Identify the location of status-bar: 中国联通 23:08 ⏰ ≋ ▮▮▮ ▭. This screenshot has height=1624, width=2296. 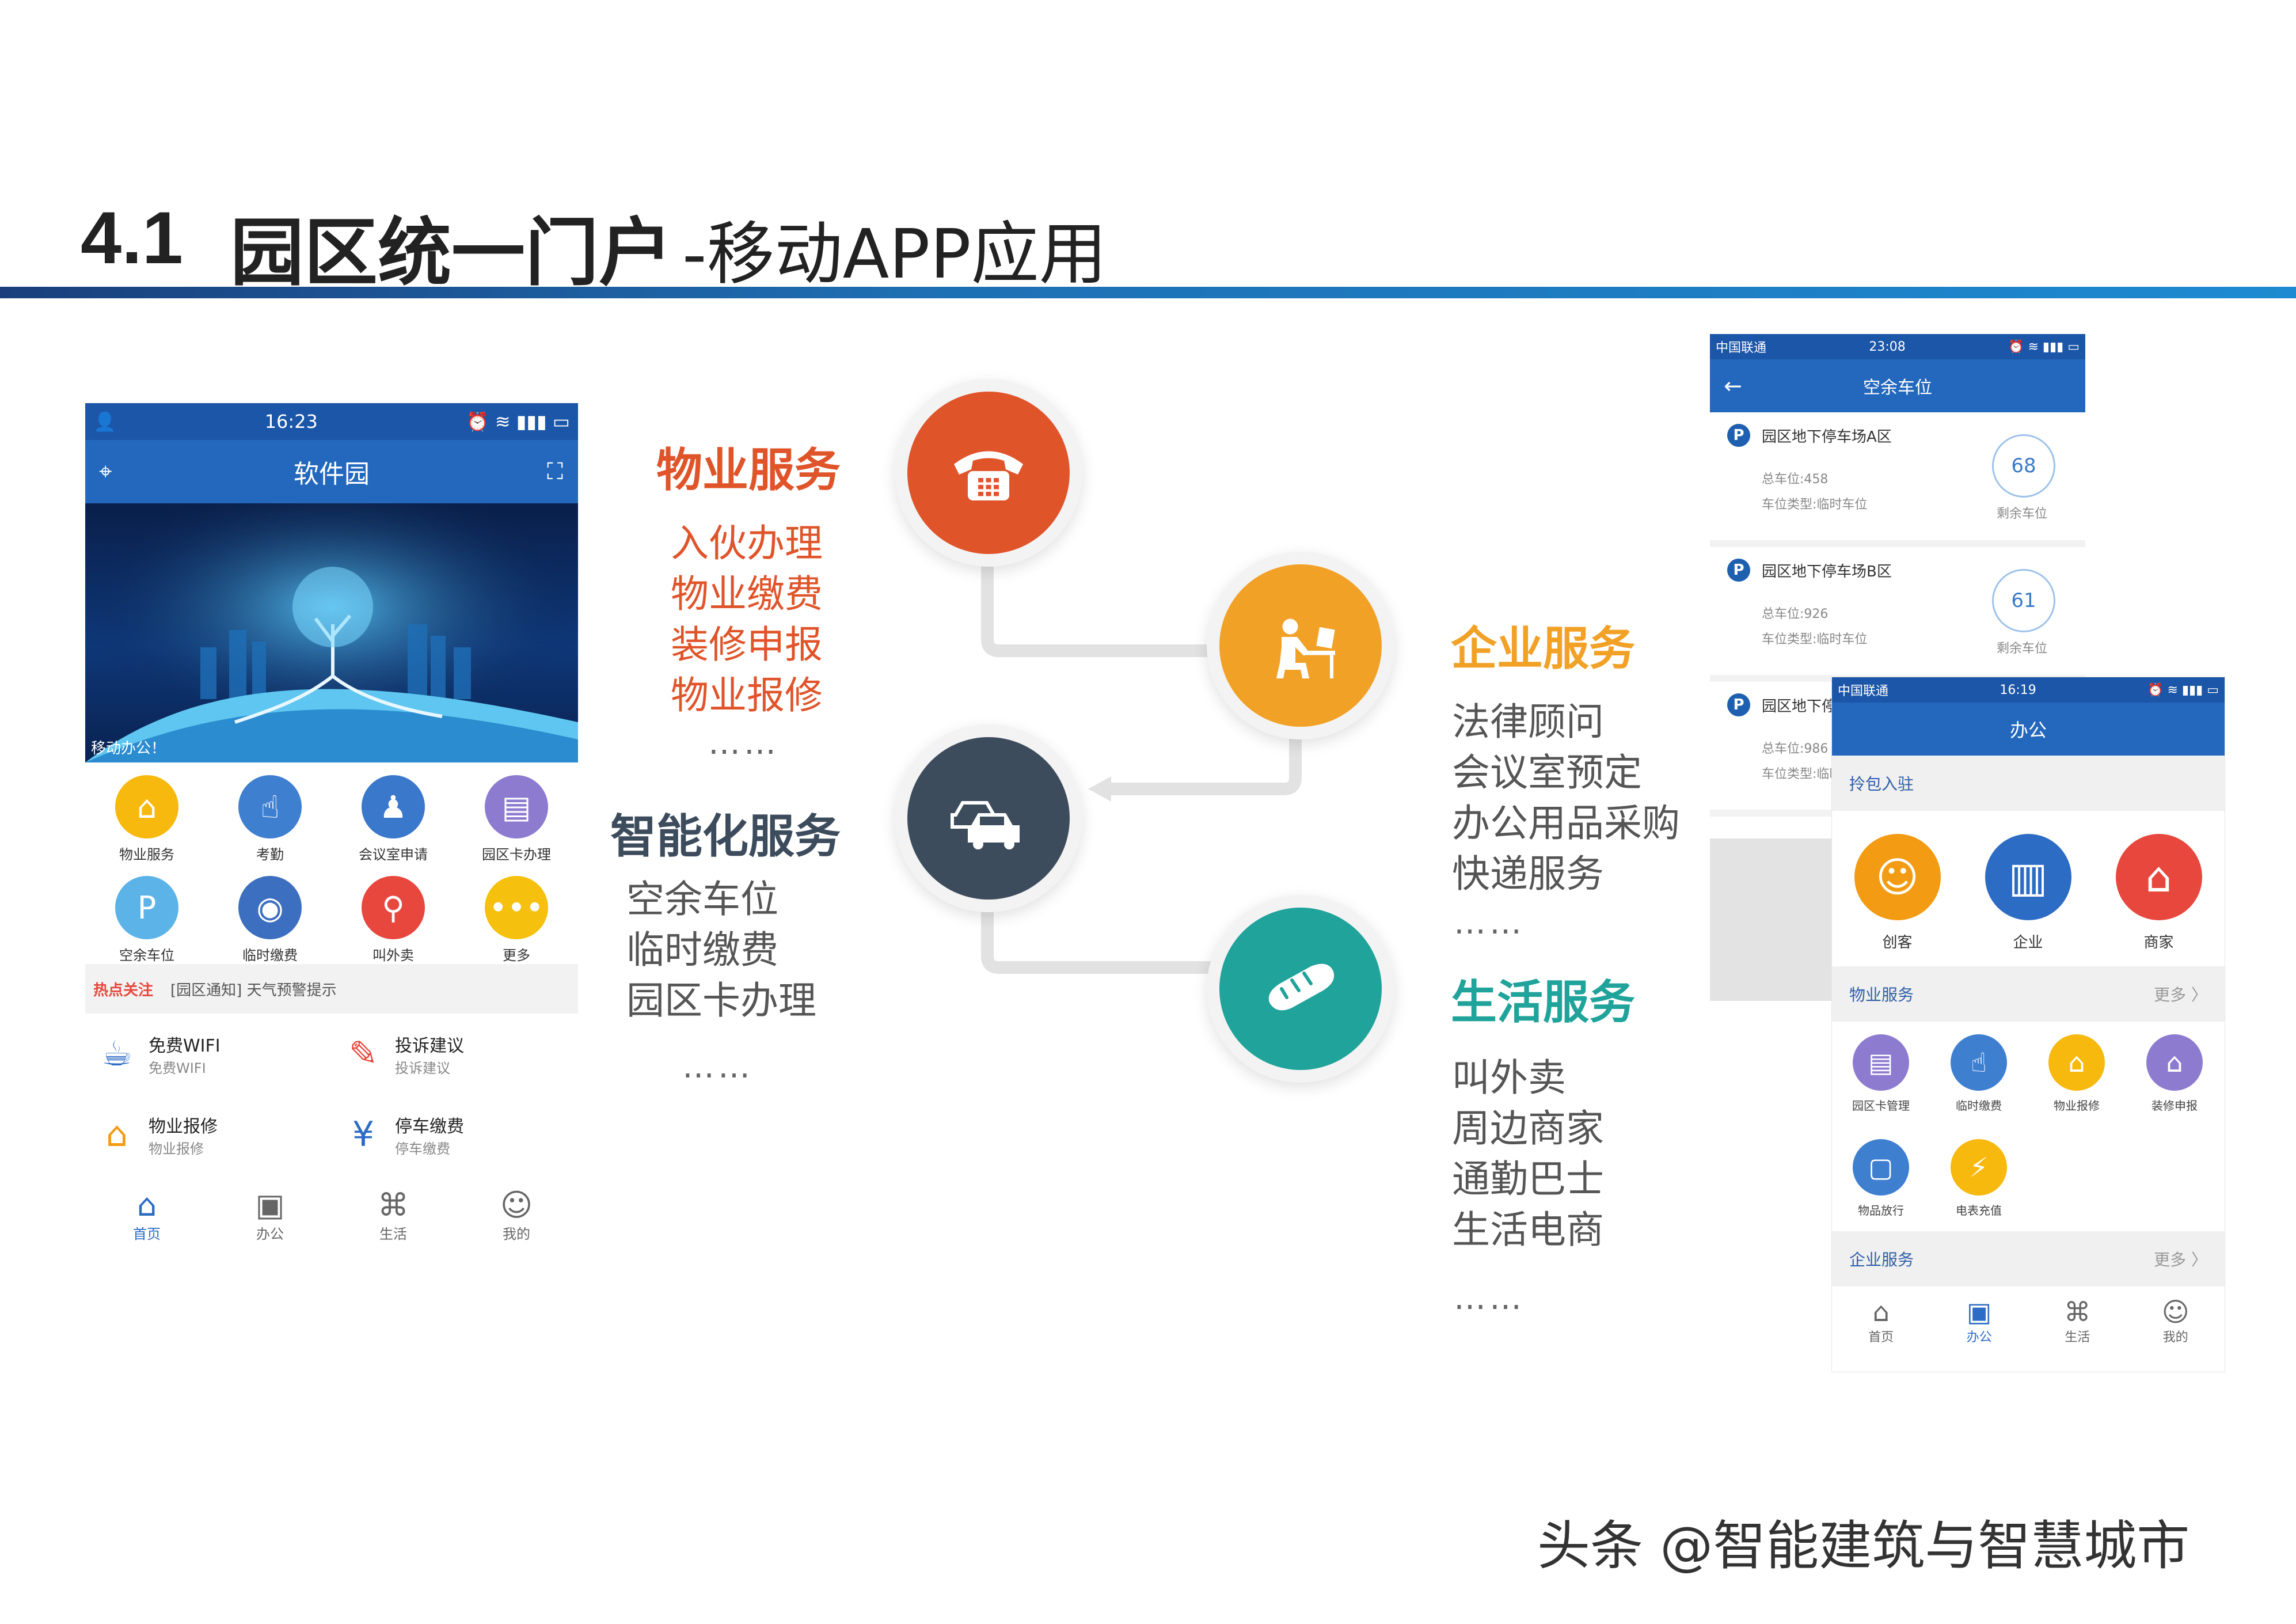
(1897, 346).